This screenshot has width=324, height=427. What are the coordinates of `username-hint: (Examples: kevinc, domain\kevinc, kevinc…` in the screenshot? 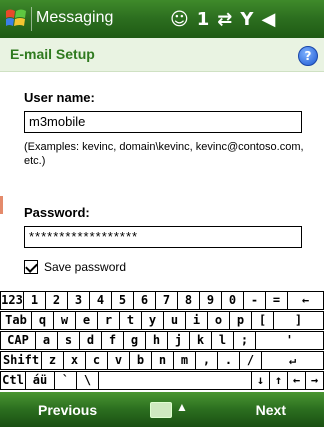 It's located at (164, 154).